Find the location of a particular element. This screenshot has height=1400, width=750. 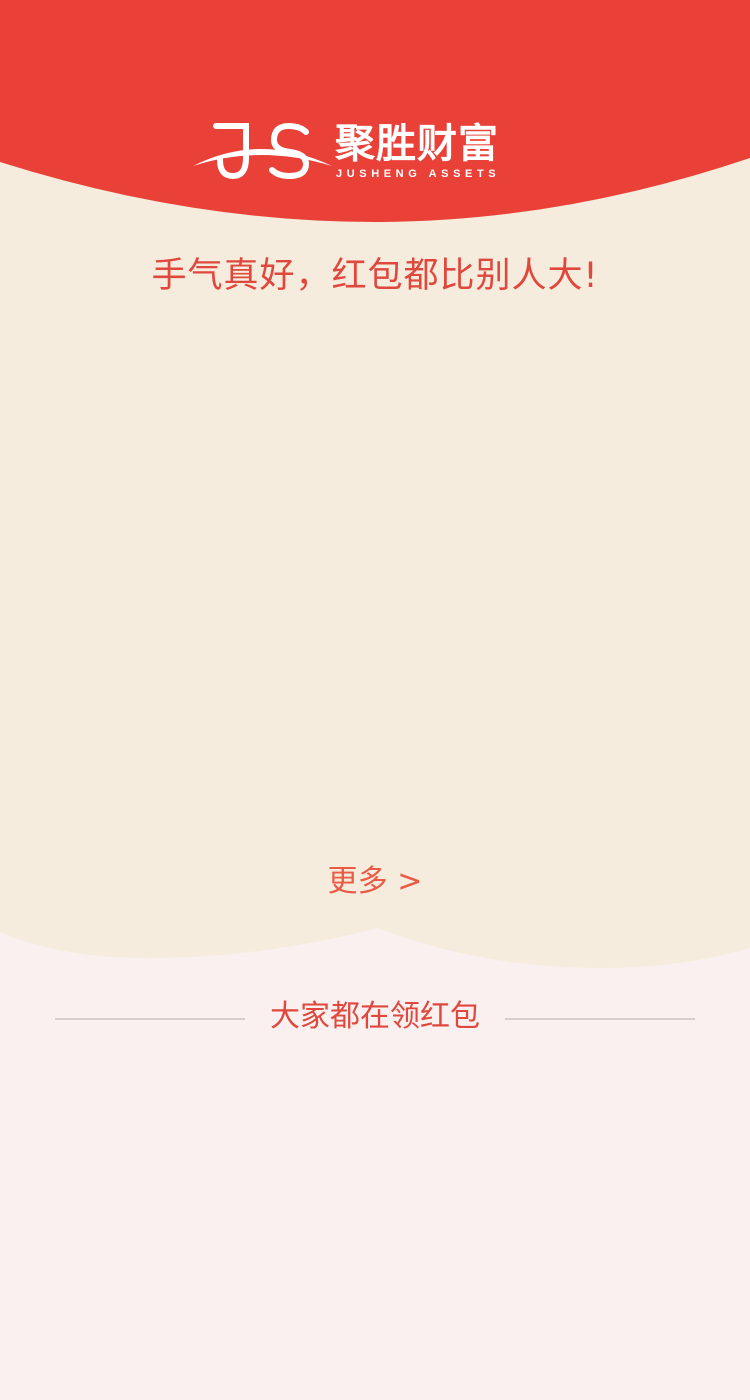

js-monogram-icon is located at coordinates (262, 151).